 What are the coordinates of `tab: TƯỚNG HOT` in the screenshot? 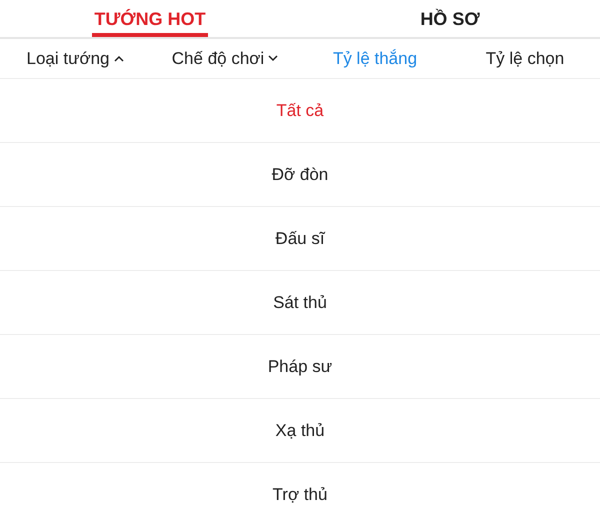 It's located at (150, 18).